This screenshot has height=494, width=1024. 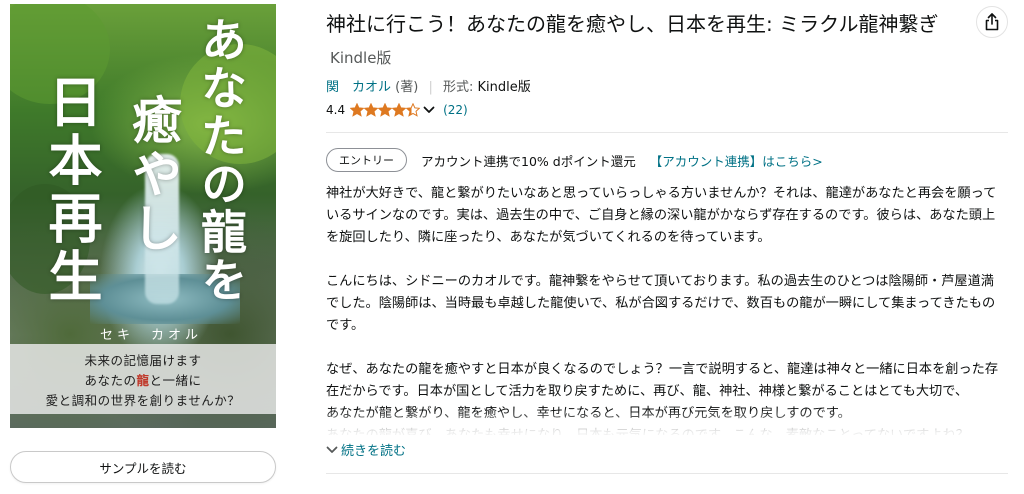 I want to click on cover-tagline-band: 未来の記憶届けます あなたの龍と一緒に 愛と調和の世界を創りませんか？, so click(x=143, y=379).